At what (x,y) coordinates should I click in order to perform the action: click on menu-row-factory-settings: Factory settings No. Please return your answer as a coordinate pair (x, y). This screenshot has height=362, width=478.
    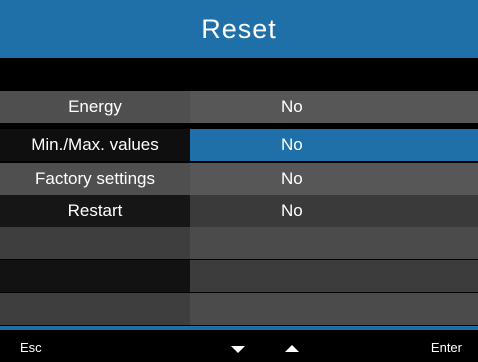
    Looking at the image, I should click on (239, 179).